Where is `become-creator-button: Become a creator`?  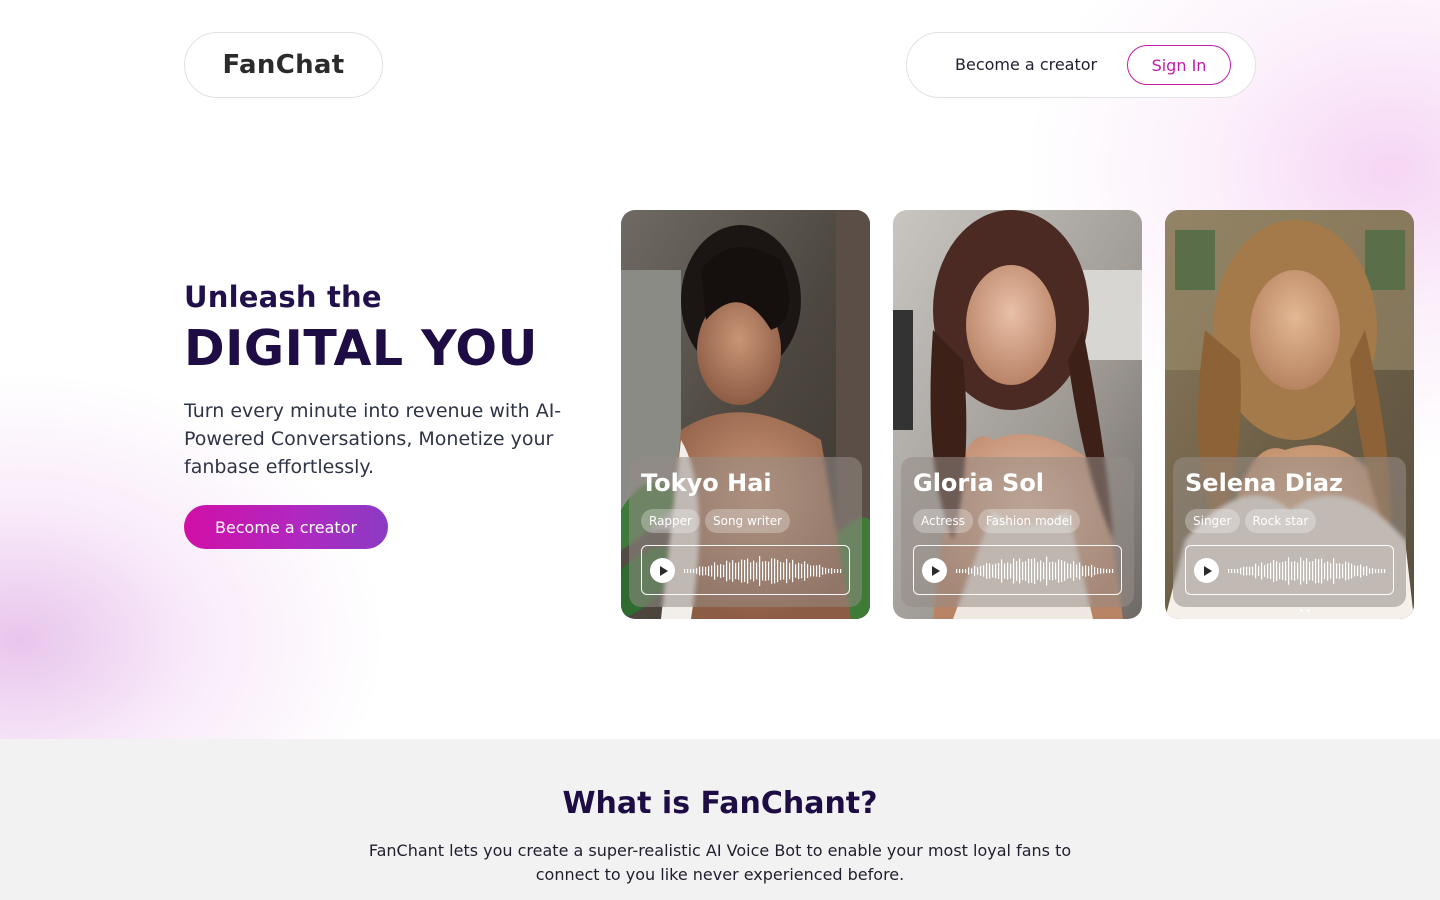
become-creator-button: Become a creator is located at coordinates (286, 527).